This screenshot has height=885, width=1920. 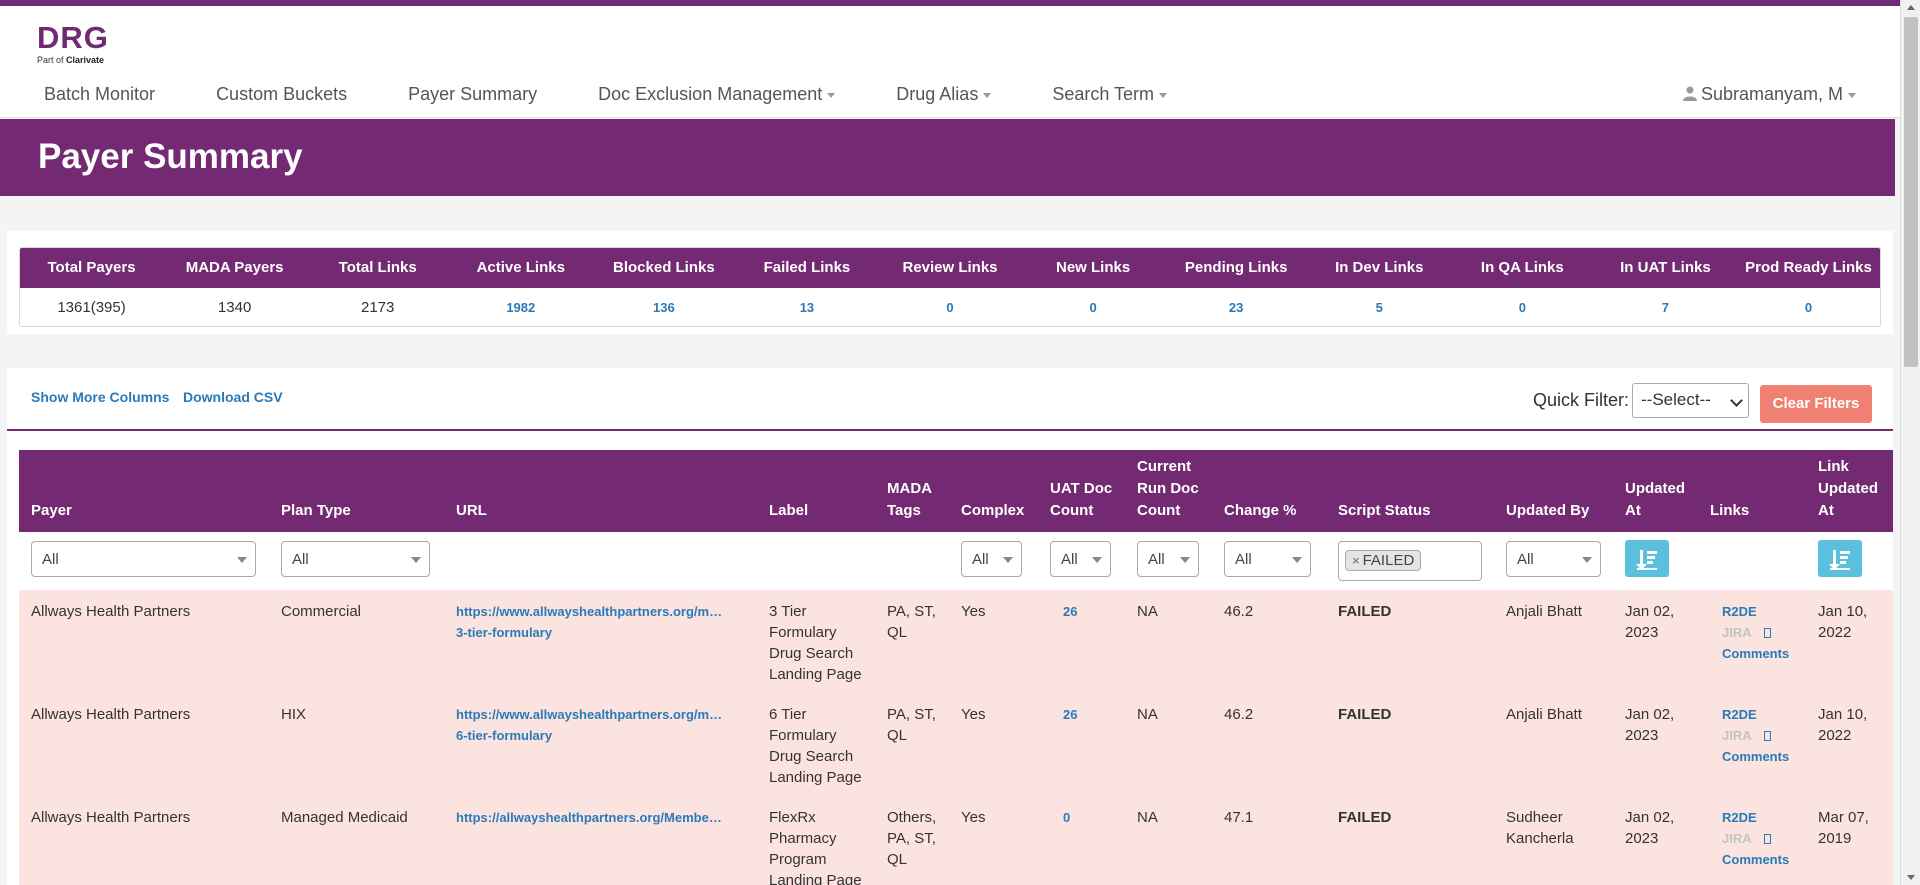 I want to click on download-csv-link: Download CSV, so click(x=233, y=397).